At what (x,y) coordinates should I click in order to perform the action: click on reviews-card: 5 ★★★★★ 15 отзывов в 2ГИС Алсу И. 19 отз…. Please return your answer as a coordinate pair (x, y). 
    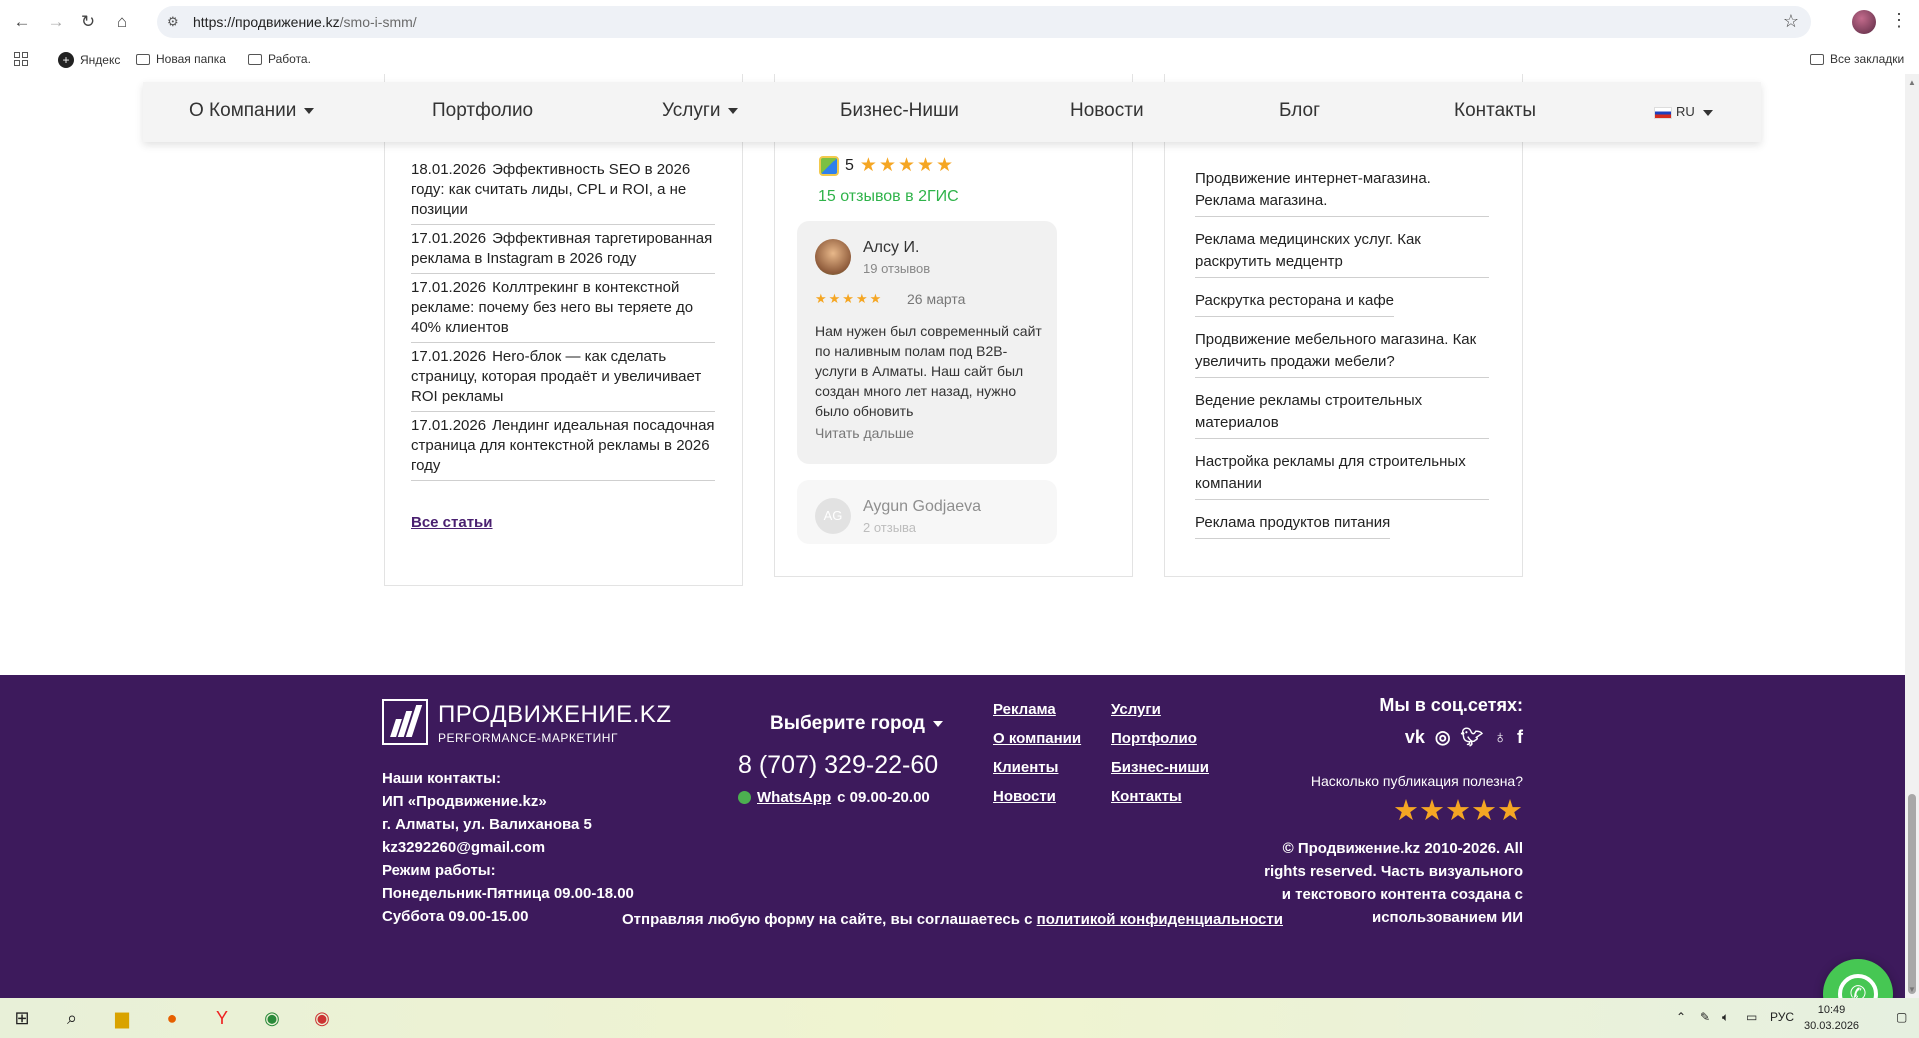
    Looking at the image, I should click on (953, 325).